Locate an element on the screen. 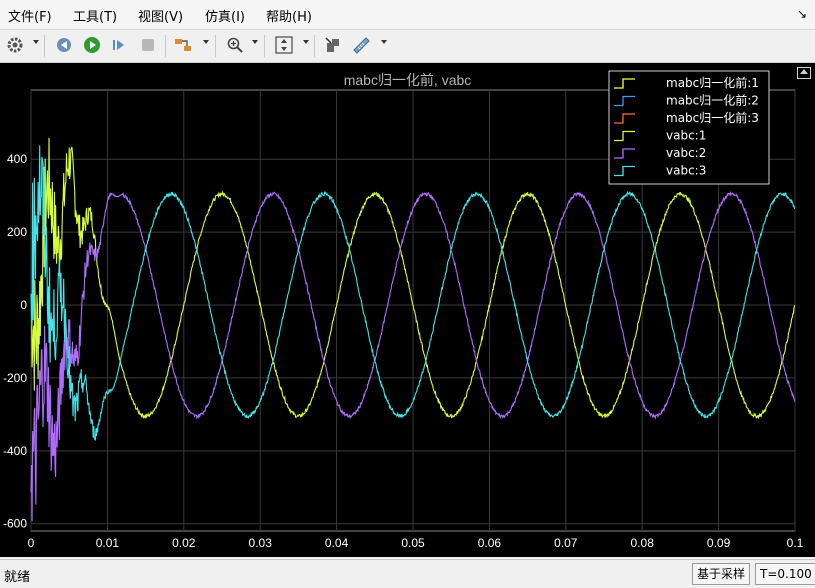 The width and height of the screenshot is (815, 588). x-tick-label: 0 is located at coordinates (31, 543).